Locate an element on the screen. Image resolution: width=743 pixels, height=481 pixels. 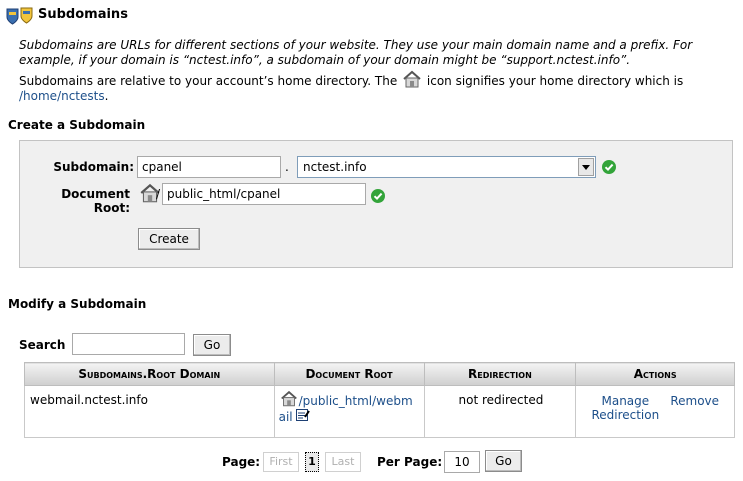
docroot-valid-check-icon is located at coordinates (378, 196).